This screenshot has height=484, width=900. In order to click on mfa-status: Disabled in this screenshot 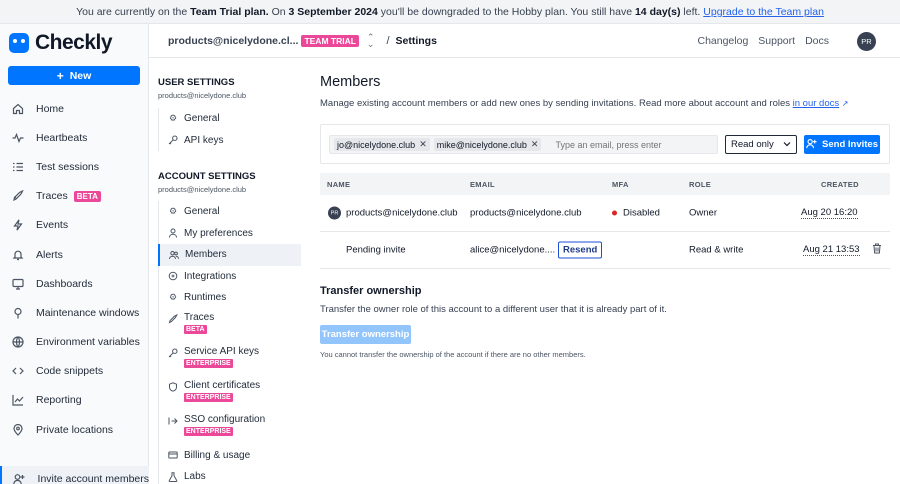, I will do `click(636, 213)`.